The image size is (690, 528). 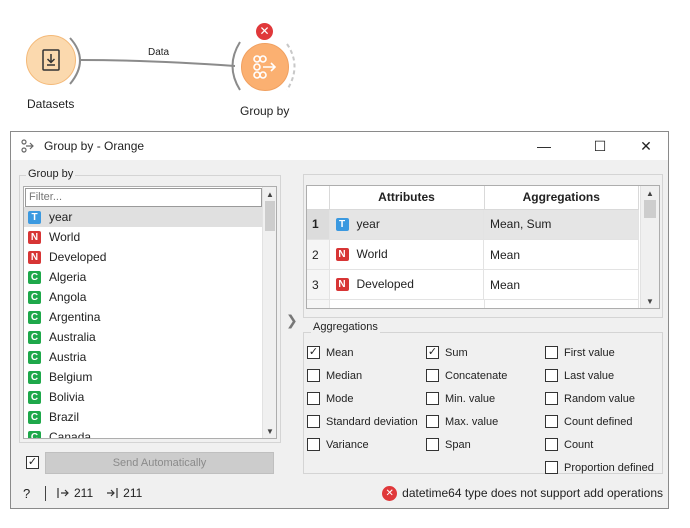 What do you see at coordinates (340, 398) in the screenshot?
I see `aggregation-label: Mode` at bounding box center [340, 398].